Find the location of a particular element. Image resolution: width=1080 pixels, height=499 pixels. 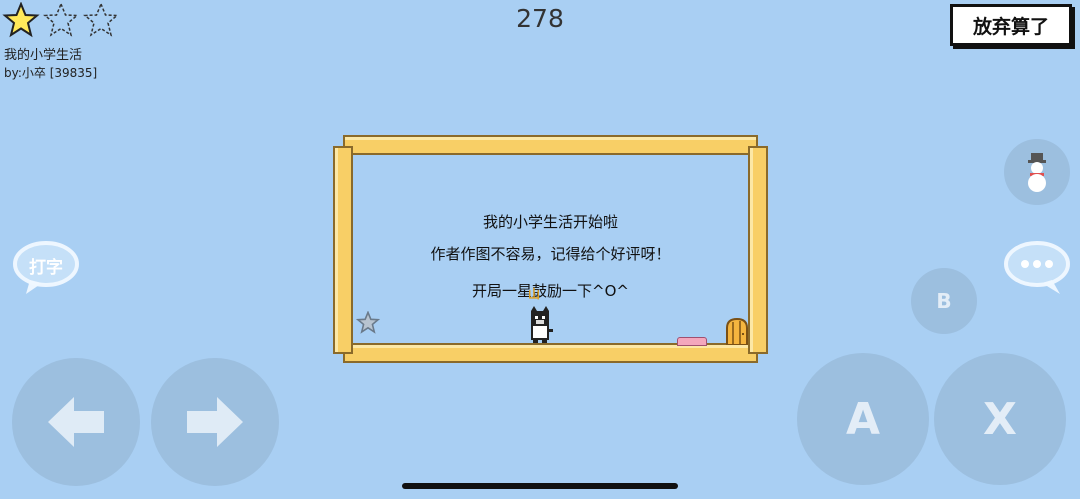

chat-button-label: 打字 is located at coordinates (46, 267).